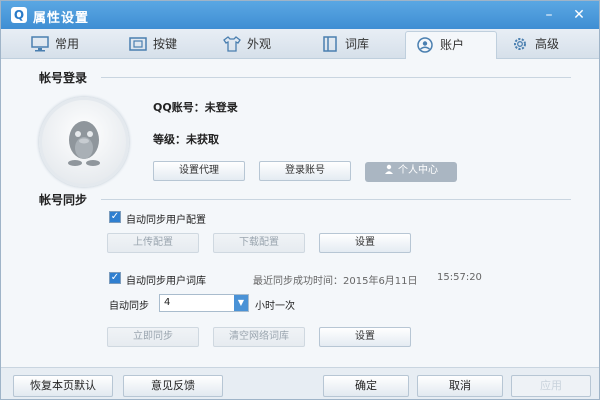 This screenshot has width=600, height=400. I want to click on tab-label: 词库, so click(357, 44).